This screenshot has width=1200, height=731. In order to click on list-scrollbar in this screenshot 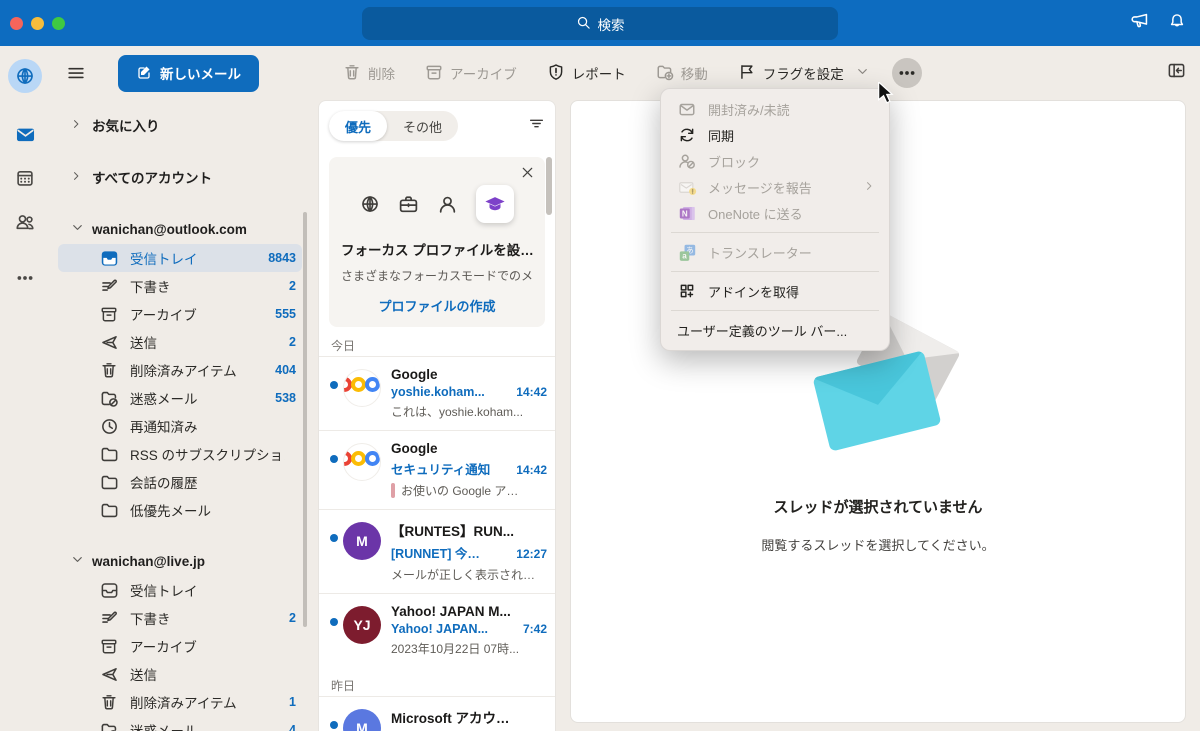, I will do `click(549, 186)`.